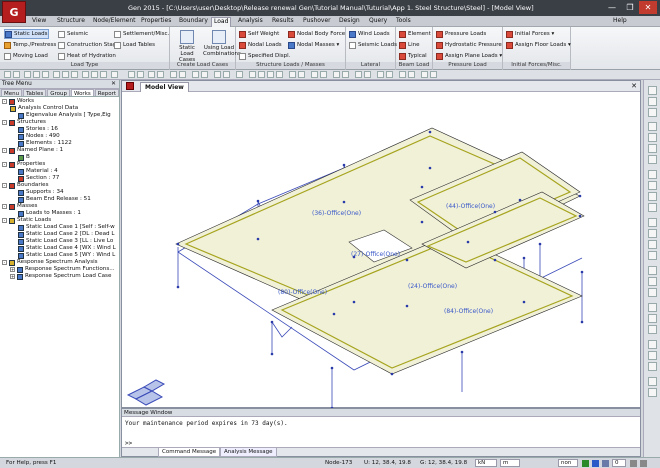 The image size is (660, 468). Describe the element at coordinates (380, 74) in the screenshot. I see `load-icon` at that location.